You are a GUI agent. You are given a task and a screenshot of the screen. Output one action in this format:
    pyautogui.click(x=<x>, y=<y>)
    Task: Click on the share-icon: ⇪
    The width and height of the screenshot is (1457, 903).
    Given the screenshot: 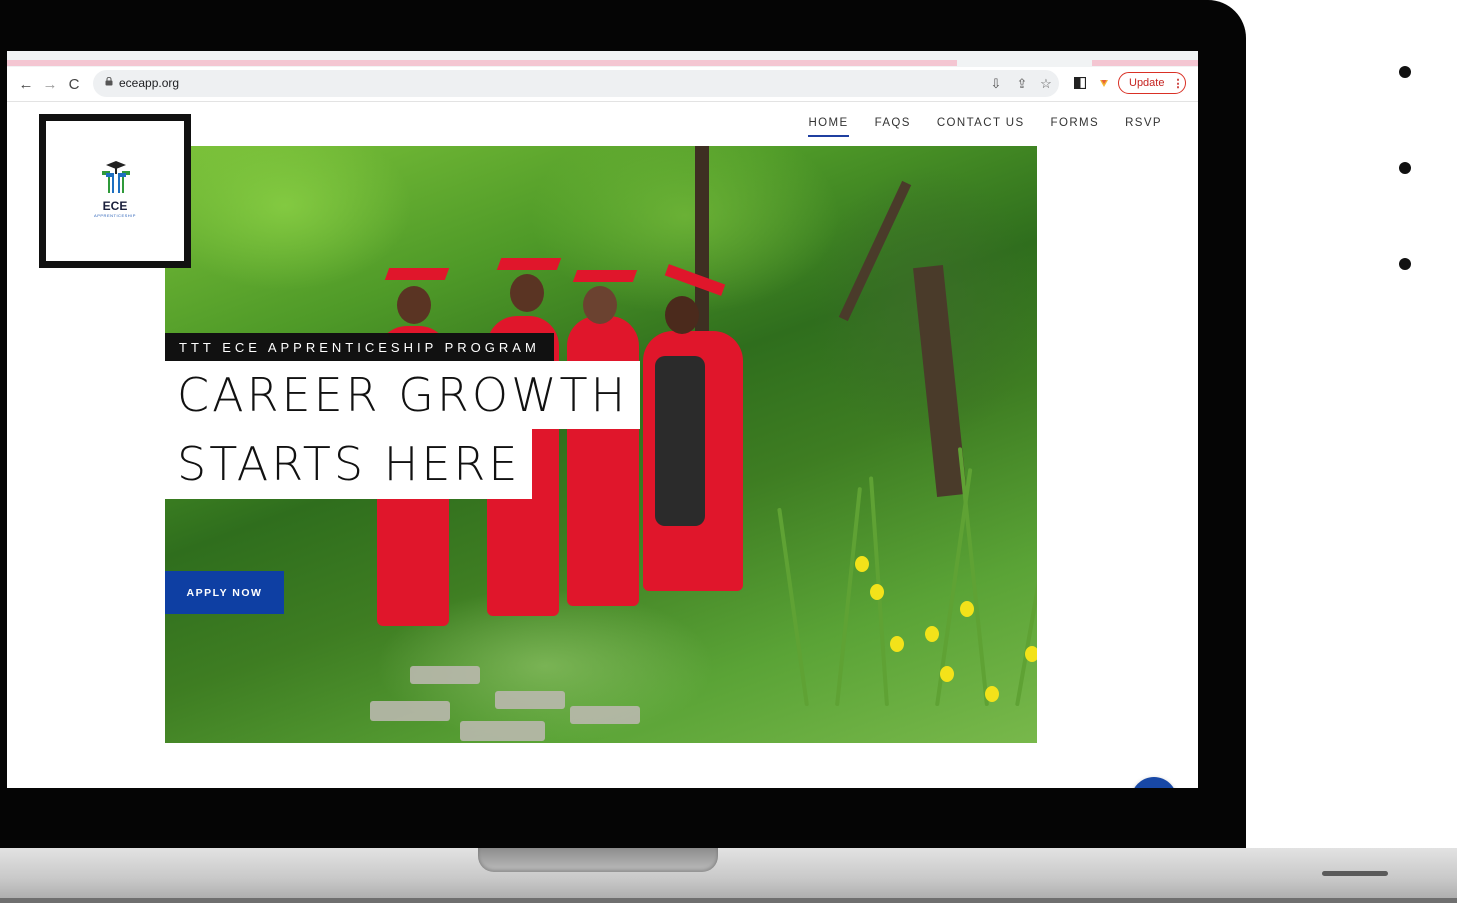 What is the action you would take?
    pyautogui.click(x=1022, y=84)
    